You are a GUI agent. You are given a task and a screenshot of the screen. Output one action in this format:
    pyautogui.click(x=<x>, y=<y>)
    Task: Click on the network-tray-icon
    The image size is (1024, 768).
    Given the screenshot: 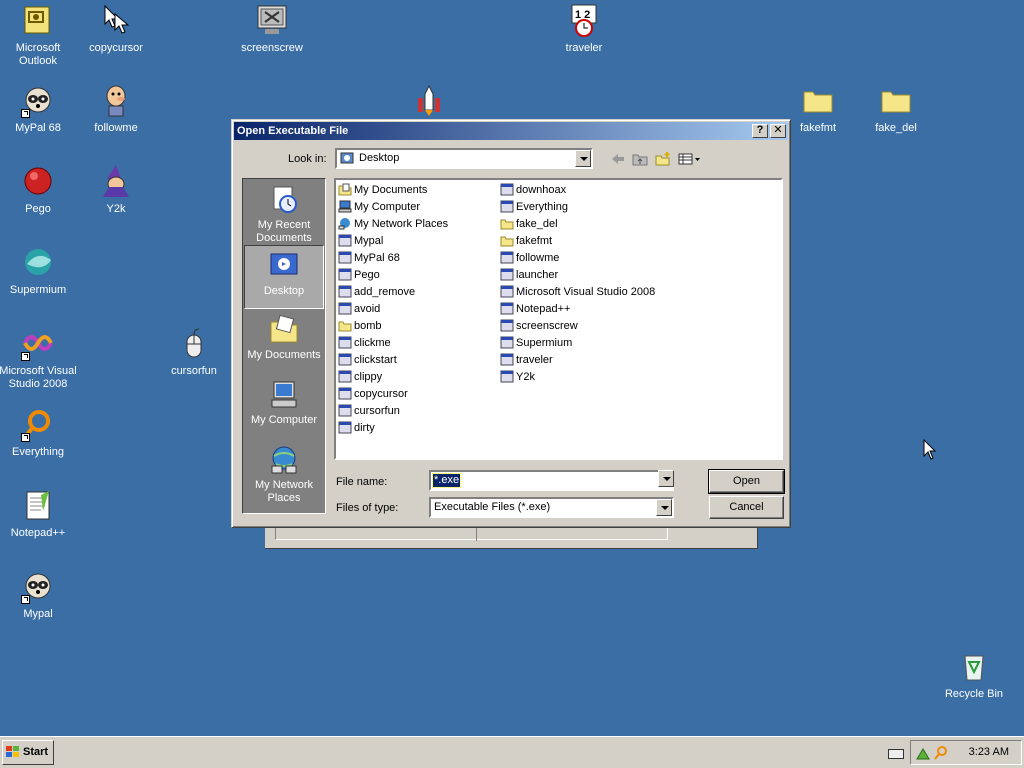 What is the action you would take?
    pyautogui.click(x=923, y=753)
    